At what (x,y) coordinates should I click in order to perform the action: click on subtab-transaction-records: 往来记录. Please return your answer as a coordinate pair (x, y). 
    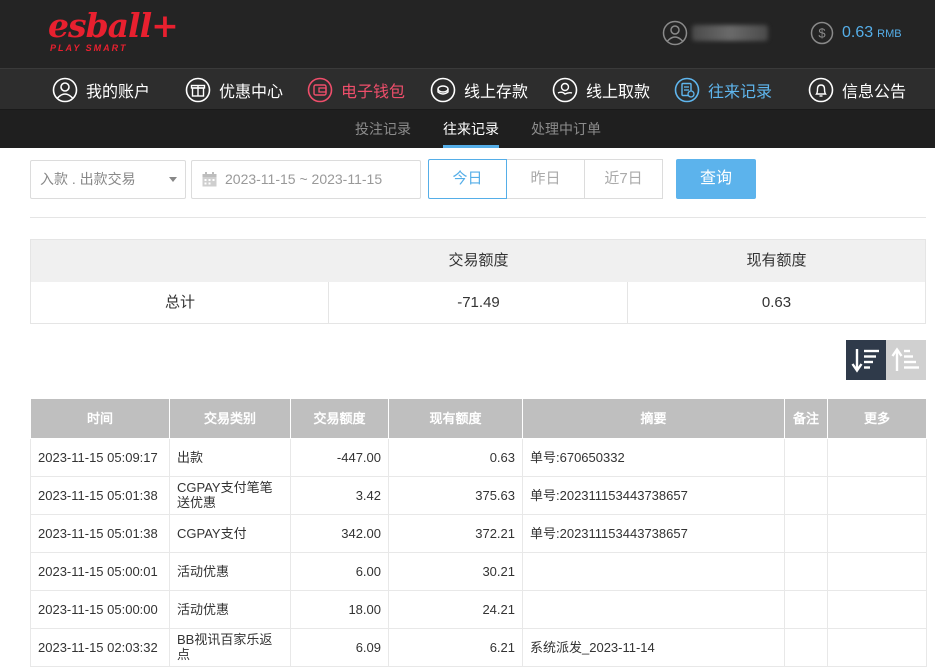
    Looking at the image, I should click on (471, 129).